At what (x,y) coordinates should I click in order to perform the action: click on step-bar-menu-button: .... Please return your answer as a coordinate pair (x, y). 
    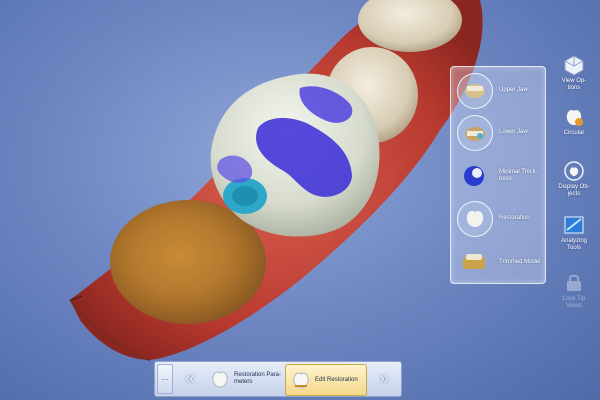
    Looking at the image, I should click on (165, 379).